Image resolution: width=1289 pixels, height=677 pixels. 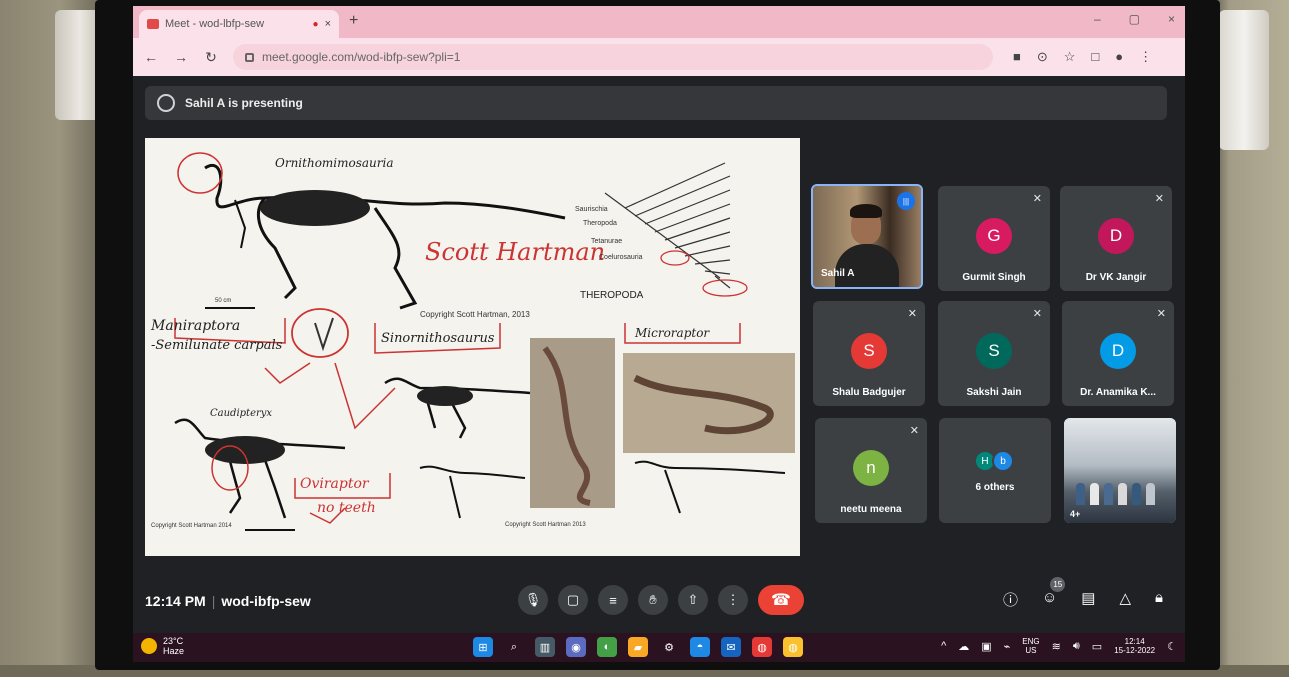 What do you see at coordinates (906, 201) in the screenshot?
I see `speaking-indicator-icon: |||` at bounding box center [906, 201].